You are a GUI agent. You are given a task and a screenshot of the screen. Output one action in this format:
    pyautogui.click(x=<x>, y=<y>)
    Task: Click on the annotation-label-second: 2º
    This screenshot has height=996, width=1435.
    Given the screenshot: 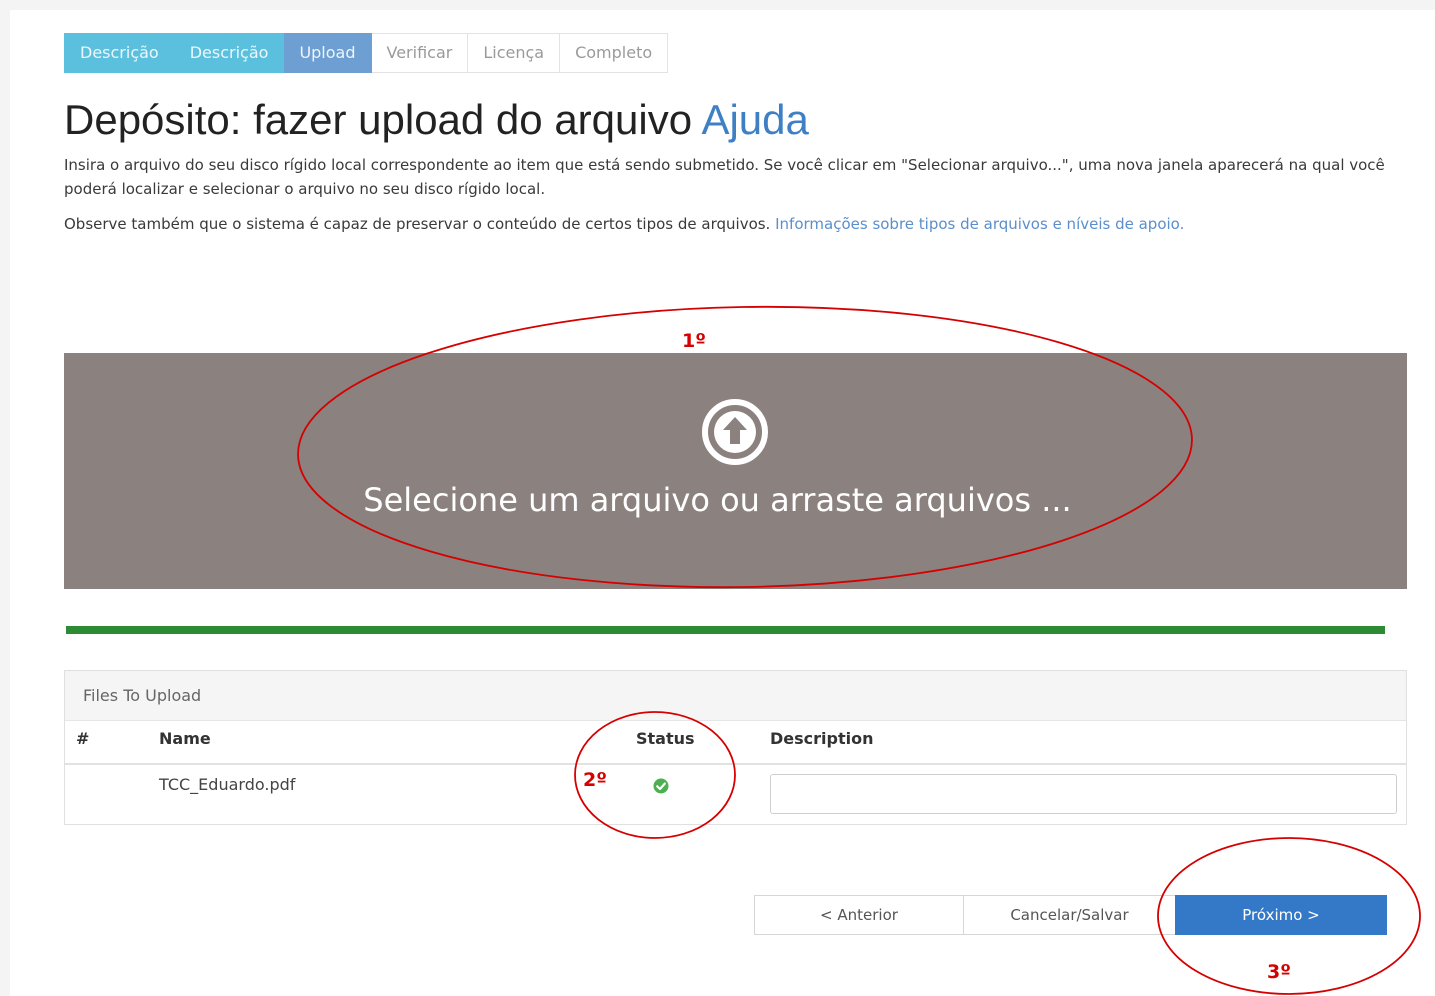 What is the action you would take?
    pyautogui.click(x=595, y=780)
    